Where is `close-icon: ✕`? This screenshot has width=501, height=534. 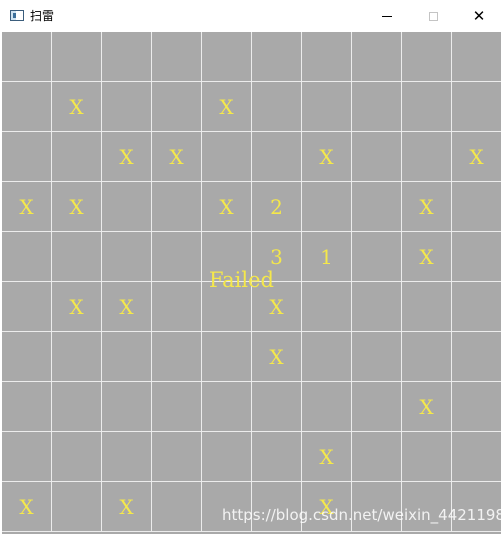 close-icon: ✕ is located at coordinates (479, 15).